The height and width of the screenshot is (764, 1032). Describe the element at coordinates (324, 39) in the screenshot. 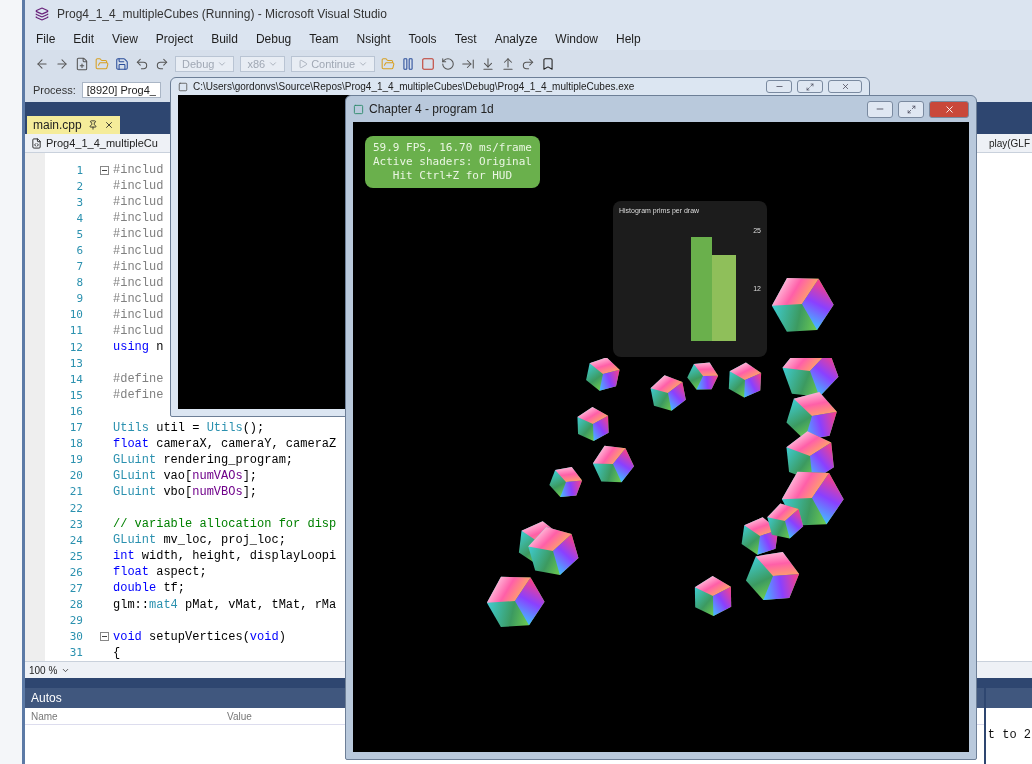

I see `menu-item: Team` at that location.